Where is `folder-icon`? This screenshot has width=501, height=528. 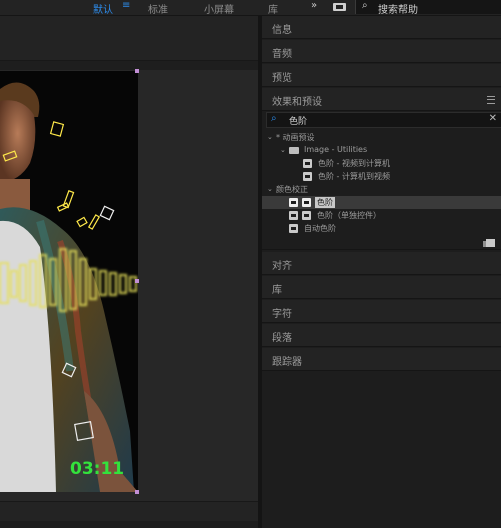
folder-icon is located at coordinates (294, 150).